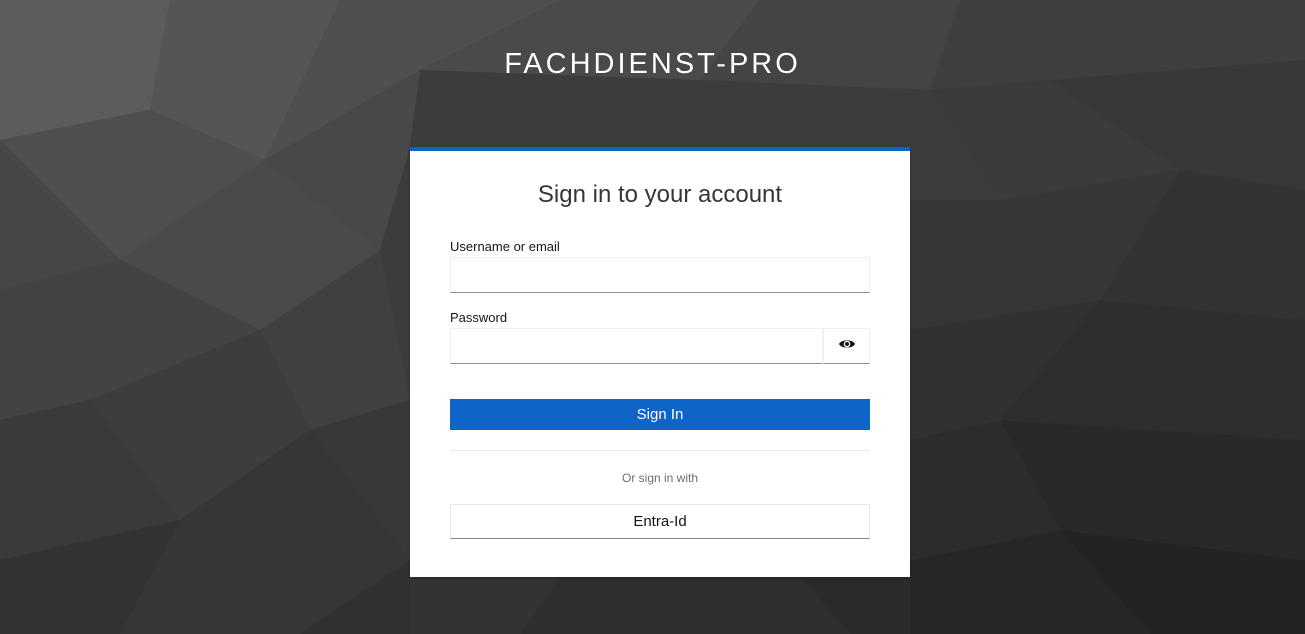  I want to click on login-title: Sign in to your account, so click(660, 194).